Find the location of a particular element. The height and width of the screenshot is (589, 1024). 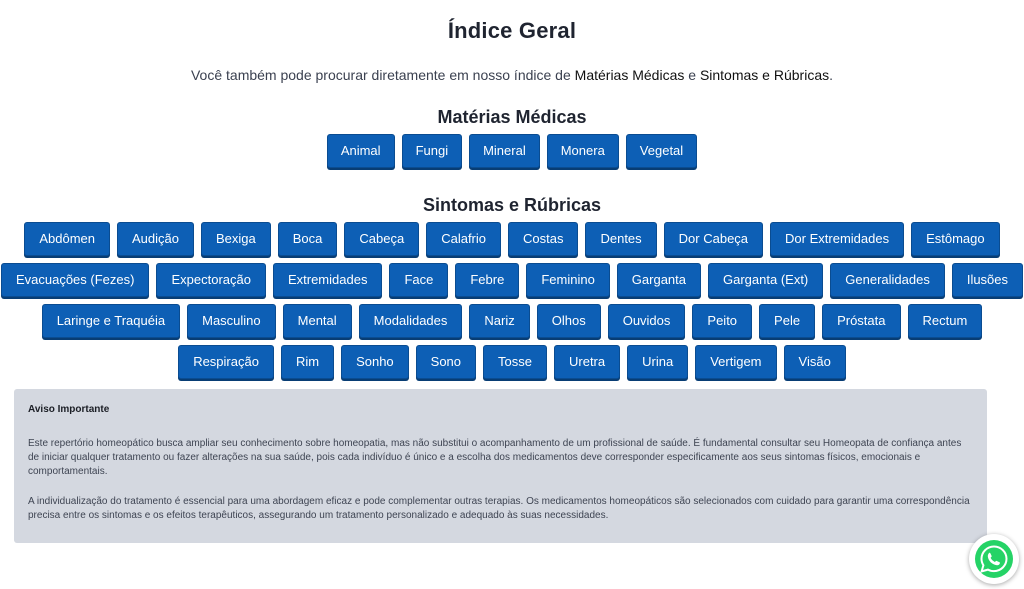

sintoma-button-bexiga: Bexiga is located at coordinates (236, 239).